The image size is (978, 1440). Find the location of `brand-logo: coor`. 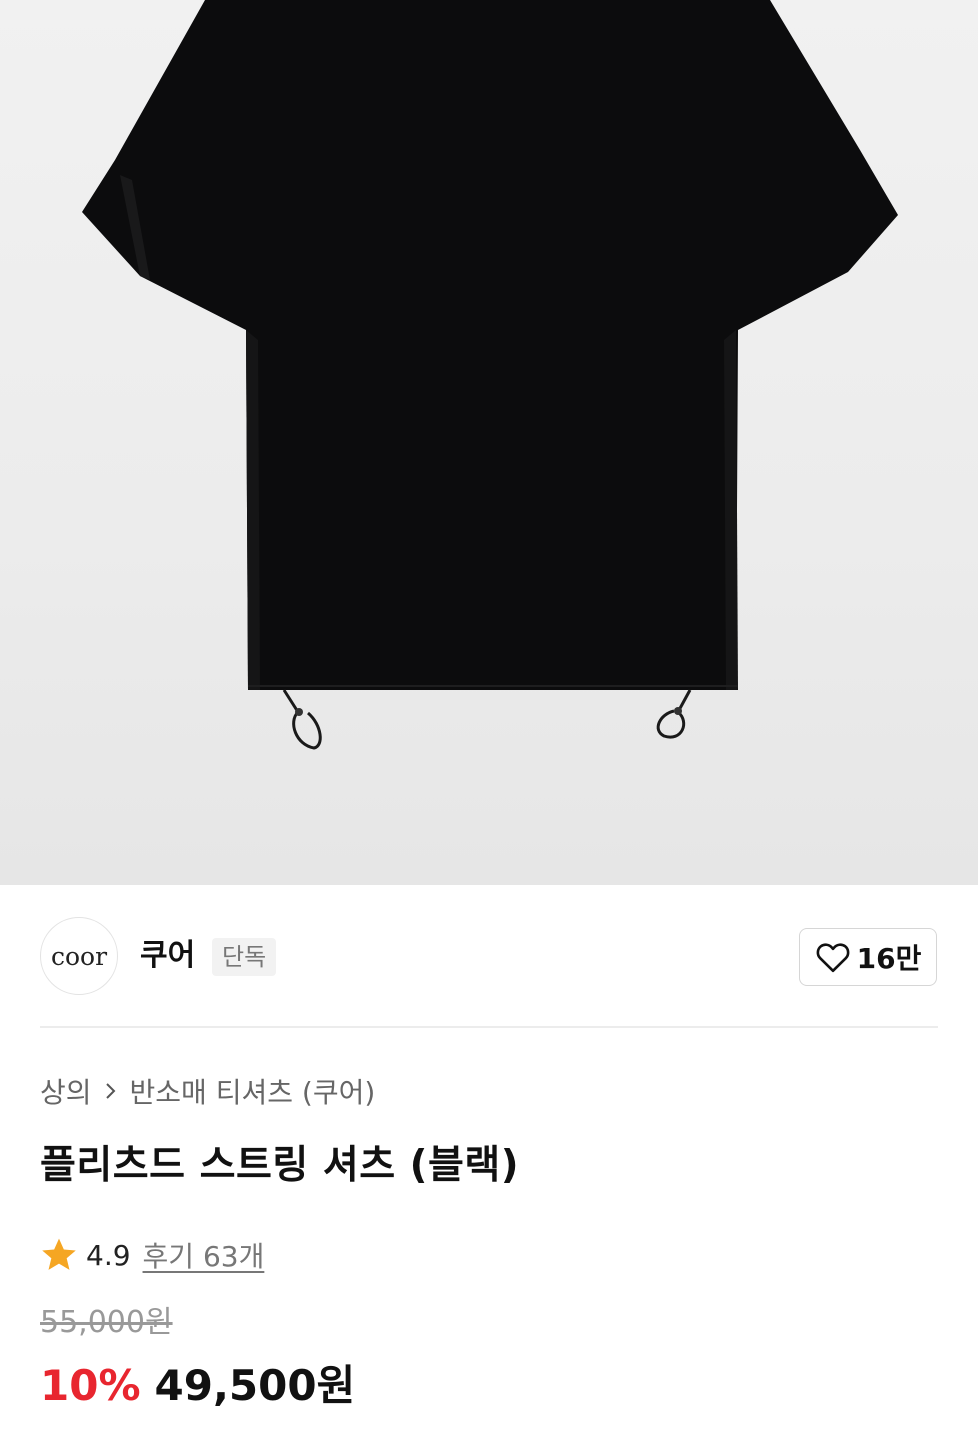

brand-logo: coor is located at coordinates (79, 956).